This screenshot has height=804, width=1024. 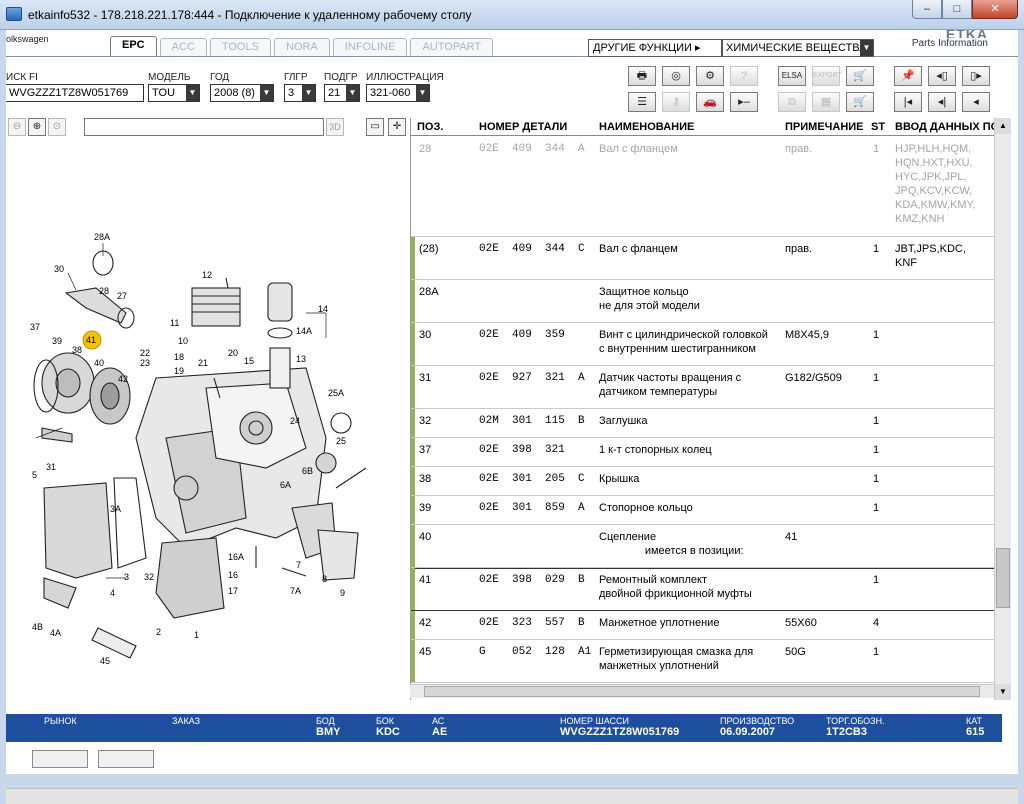 What do you see at coordinates (133, 46) in the screenshot?
I see `tab-epc: EPC` at bounding box center [133, 46].